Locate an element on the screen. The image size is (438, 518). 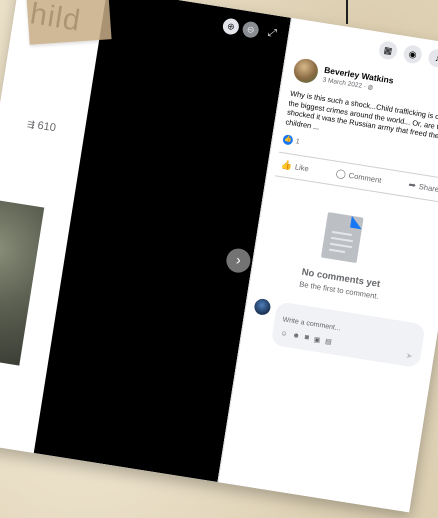
reaction-count: 1 is located at coordinates (298, 141).